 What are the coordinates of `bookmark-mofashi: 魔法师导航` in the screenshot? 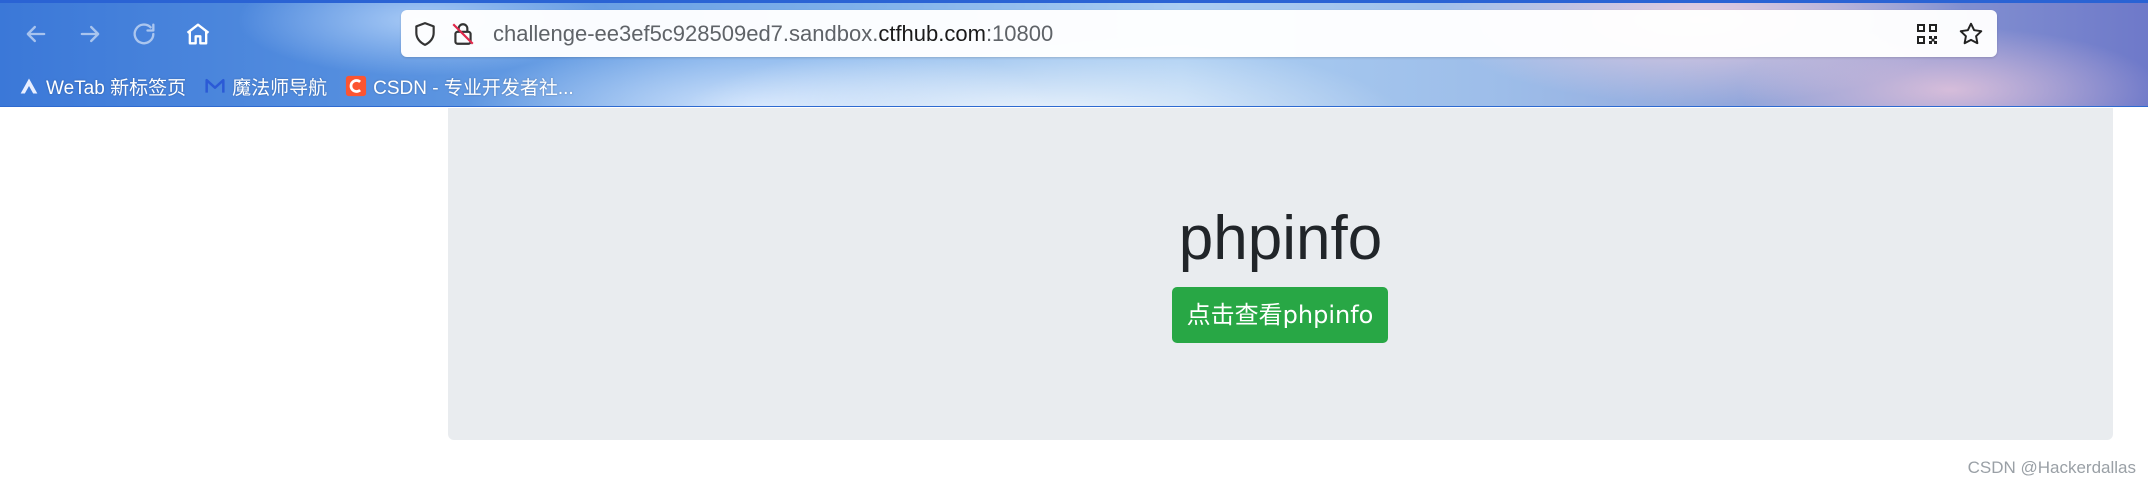 It's located at (265, 86).